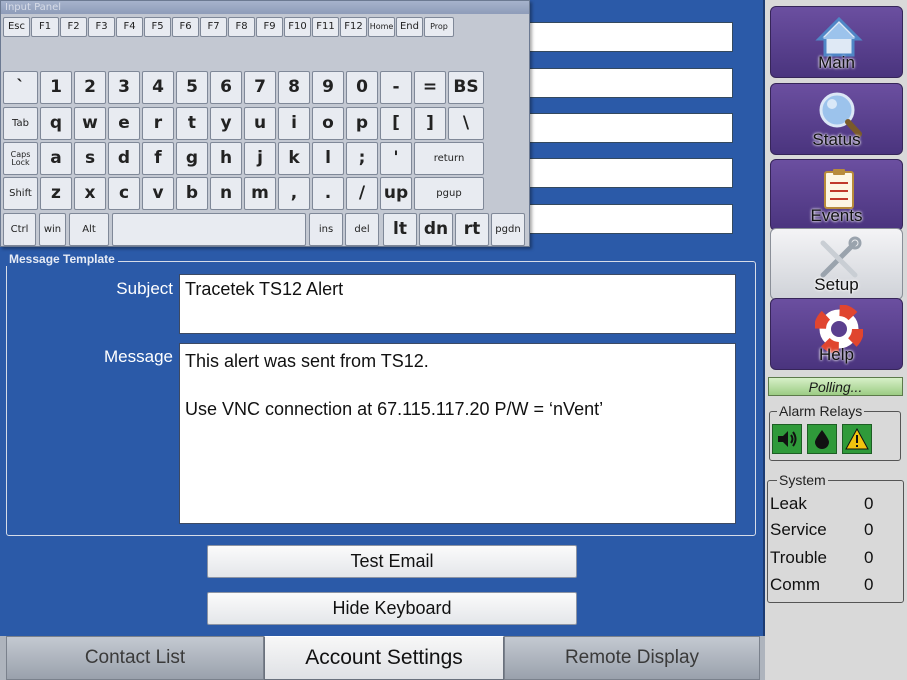  What do you see at coordinates (508, 229) in the screenshot?
I see `key-pgdn: pgdn` at bounding box center [508, 229].